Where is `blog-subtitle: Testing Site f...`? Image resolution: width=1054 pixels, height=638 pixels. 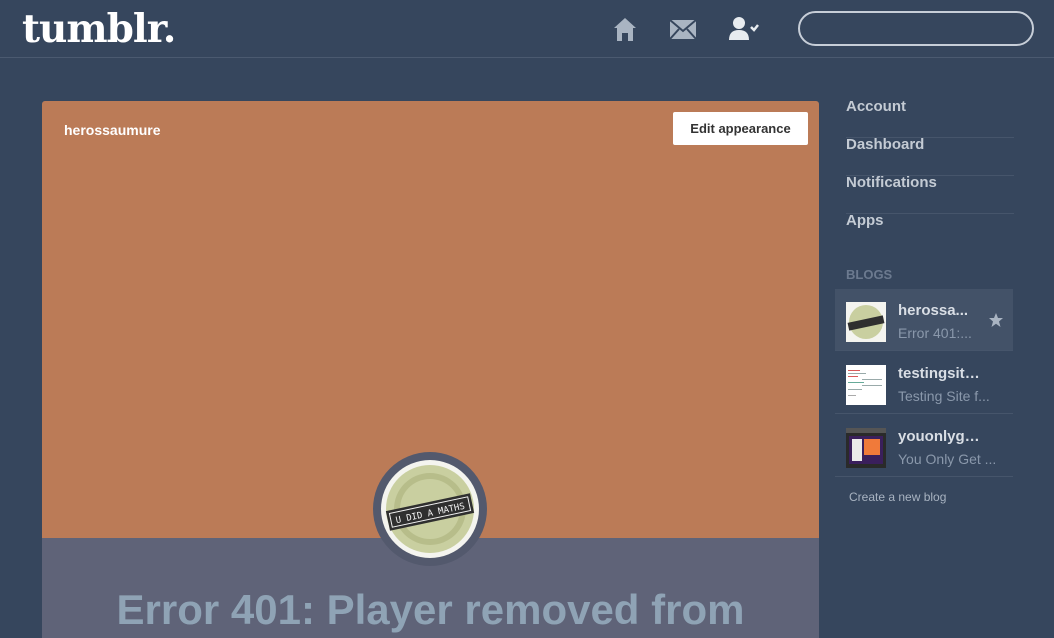 blog-subtitle: Testing Site f... is located at coordinates (944, 396).